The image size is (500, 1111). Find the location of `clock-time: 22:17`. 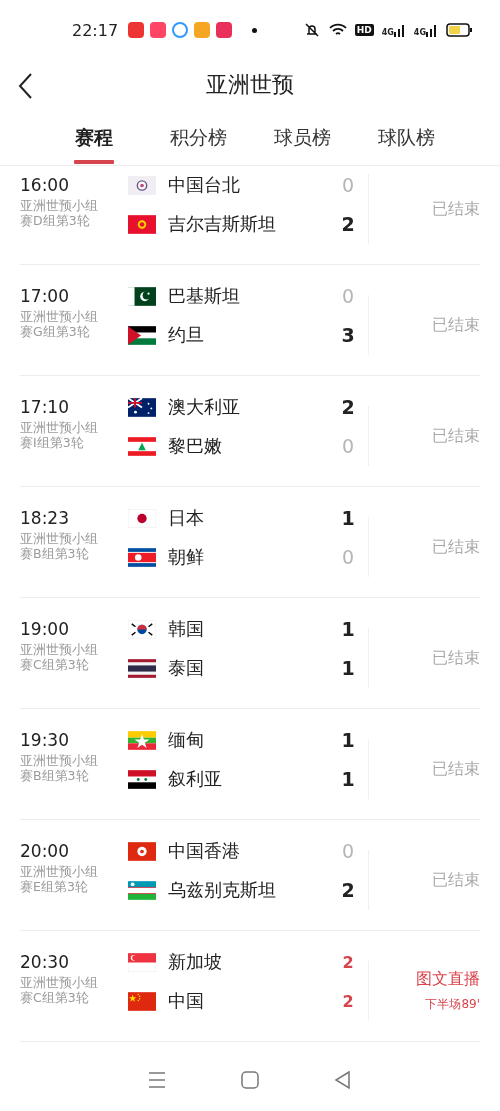

clock-time: 22:17 is located at coordinates (95, 30).